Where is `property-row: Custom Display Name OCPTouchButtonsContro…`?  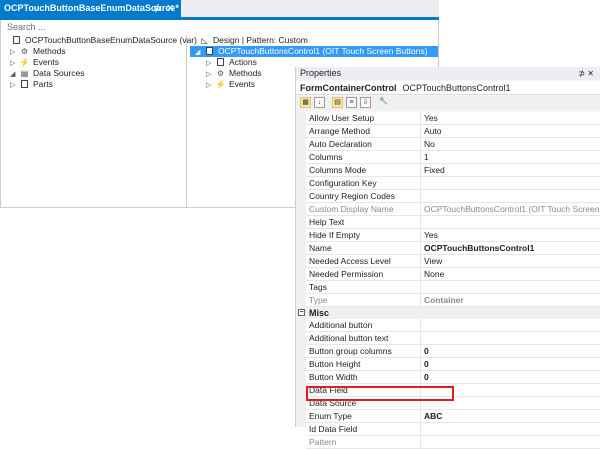 property-row: Custom Display Name OCPTouchButtonsContro… is located at coordinates (453, 209).